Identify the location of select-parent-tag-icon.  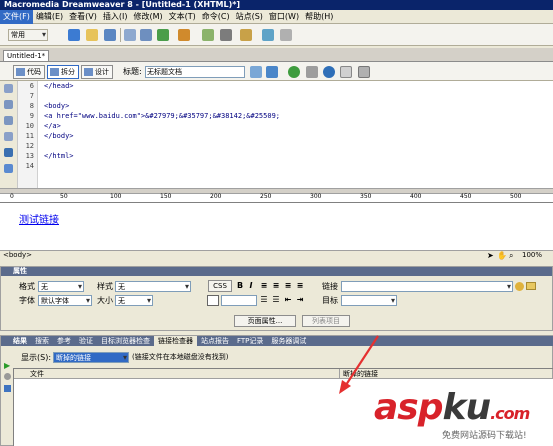
(8, 136).